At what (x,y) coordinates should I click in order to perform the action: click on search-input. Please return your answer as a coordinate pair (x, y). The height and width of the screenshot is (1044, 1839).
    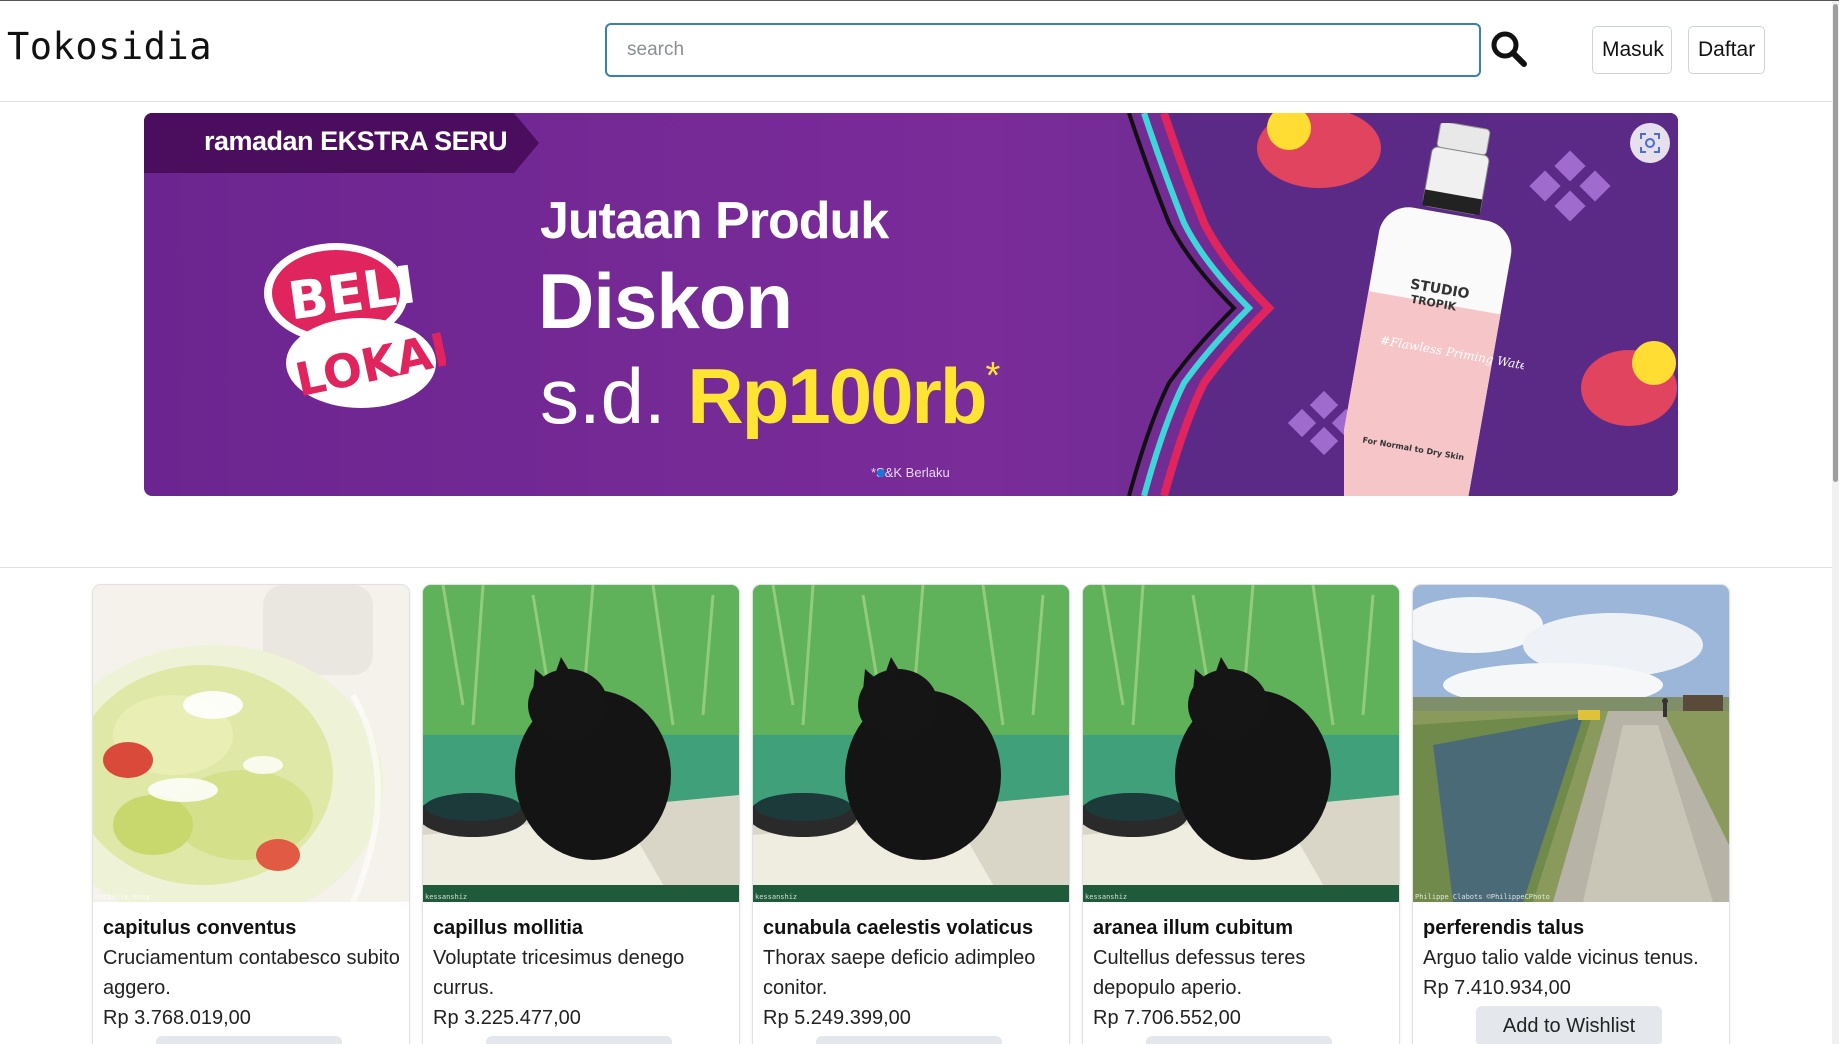
    Looking at the image, I should click on (1043, 50).